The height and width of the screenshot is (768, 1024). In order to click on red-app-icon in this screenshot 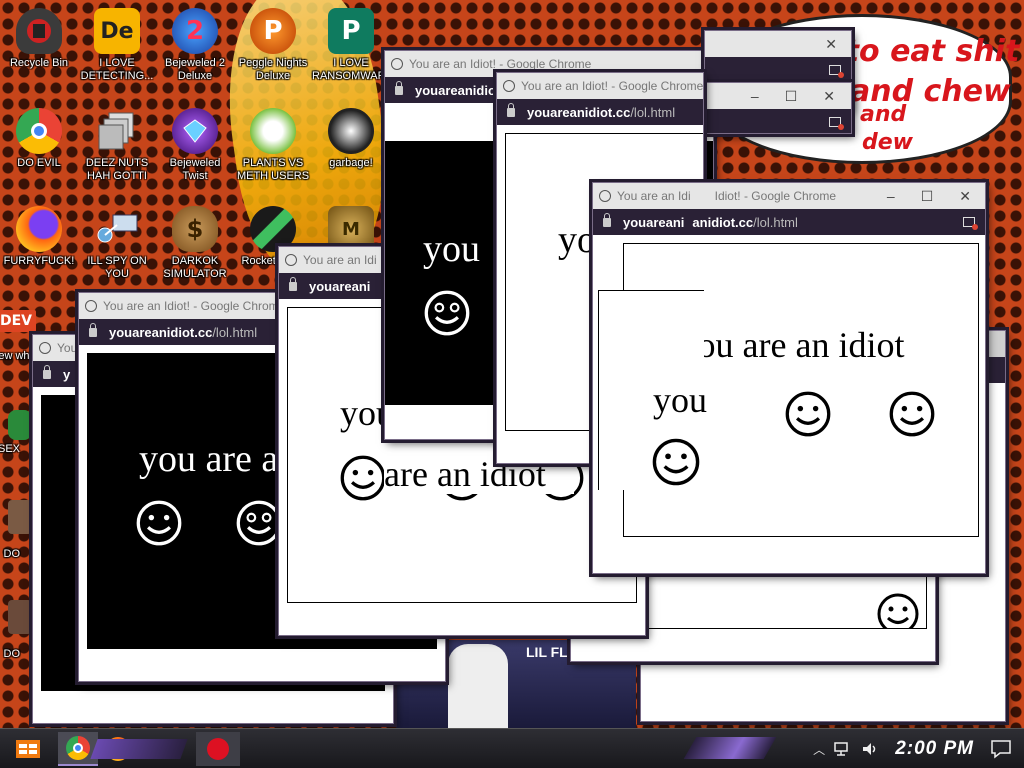, I will do `click(218, 748)`.